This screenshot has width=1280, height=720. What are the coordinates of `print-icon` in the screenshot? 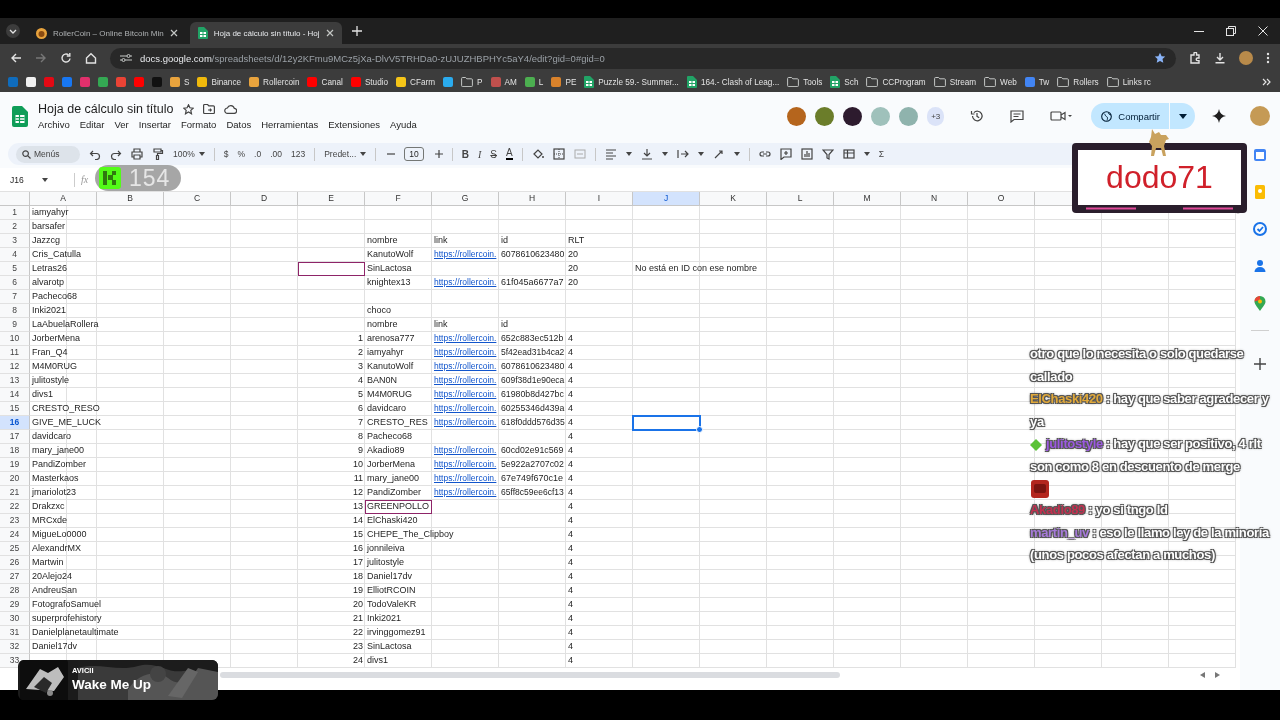 It's located at (137, 154).